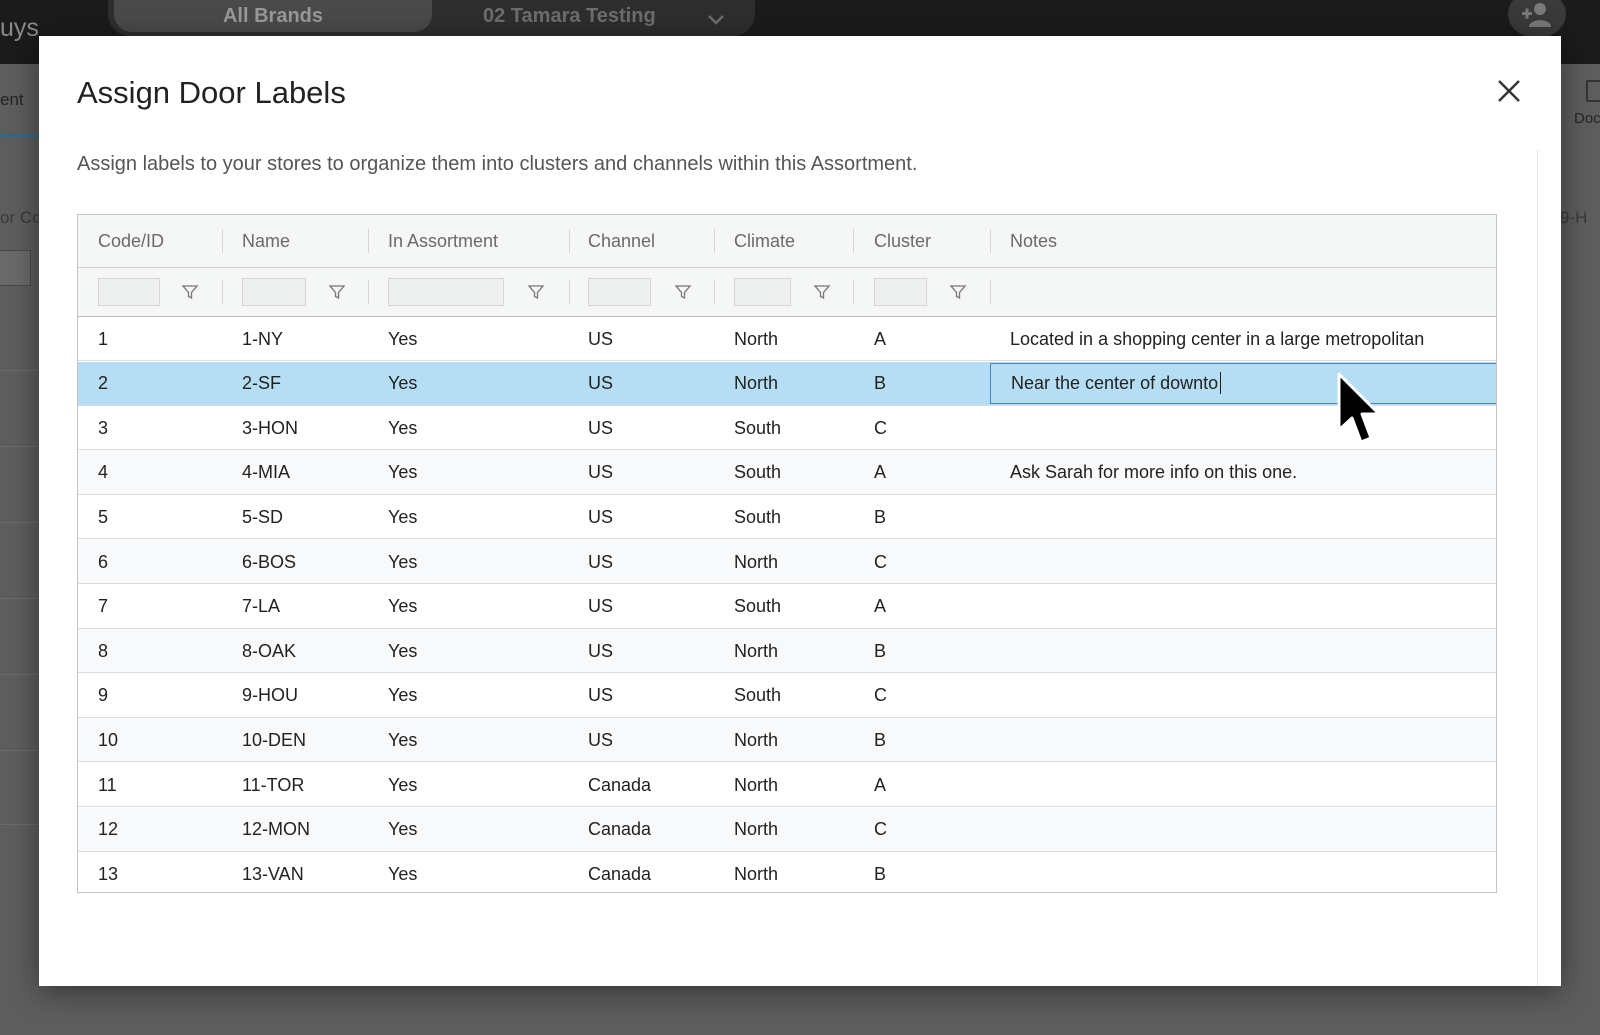 This screenshot has height=1035, width=1600. What do you see at coordinates (619, 292) in the screenshot?
I see `filter-input-channel` at bounding box center [619, 292].